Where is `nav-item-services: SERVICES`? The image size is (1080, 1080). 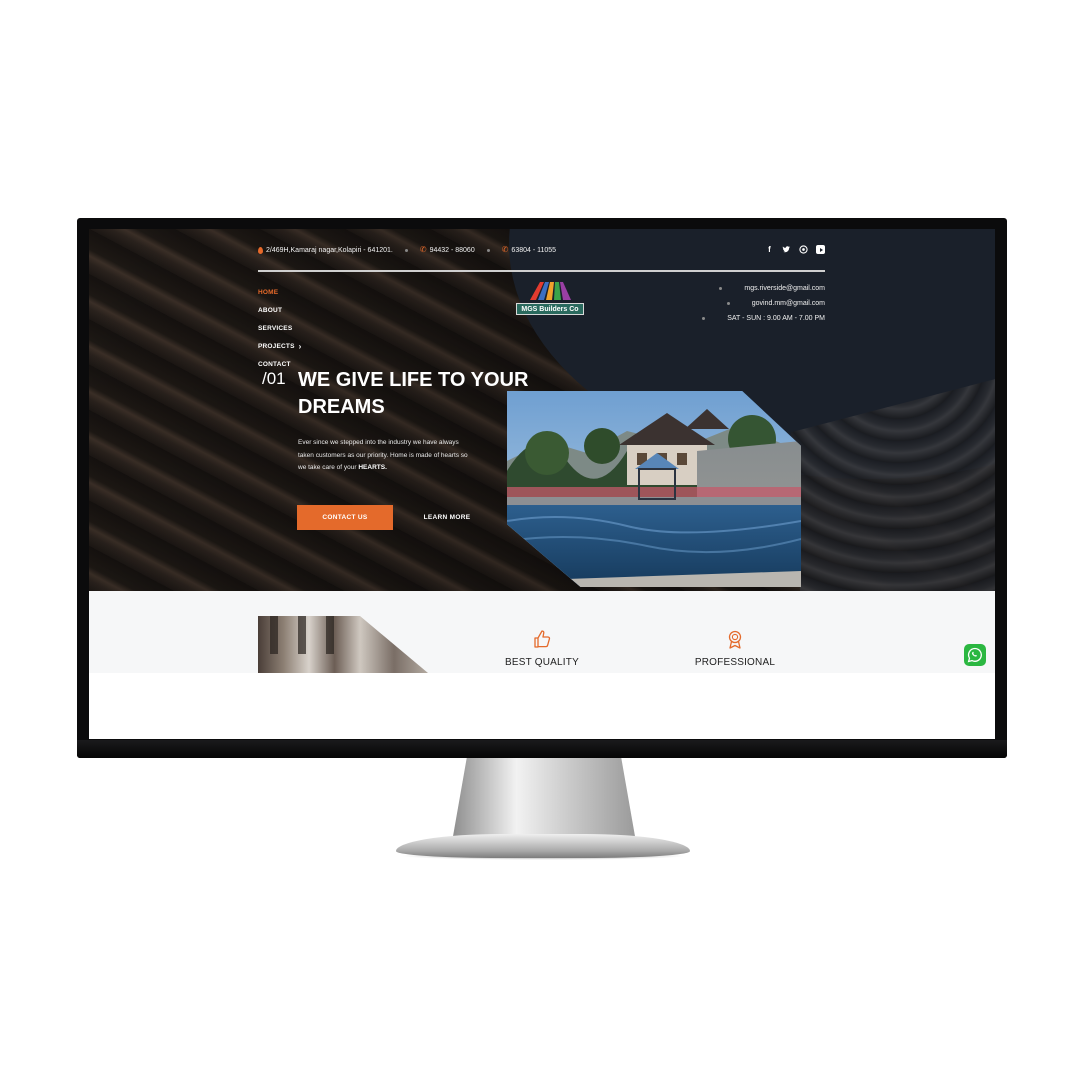
nav-item-services: SERVICES is located at coordinates (280, 328).